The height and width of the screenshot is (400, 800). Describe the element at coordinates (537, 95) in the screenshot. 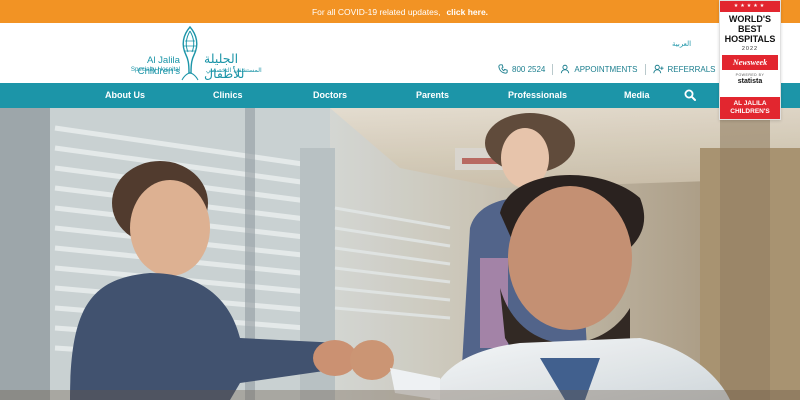

I see `nav-item-professionals: Professionals` at that location.